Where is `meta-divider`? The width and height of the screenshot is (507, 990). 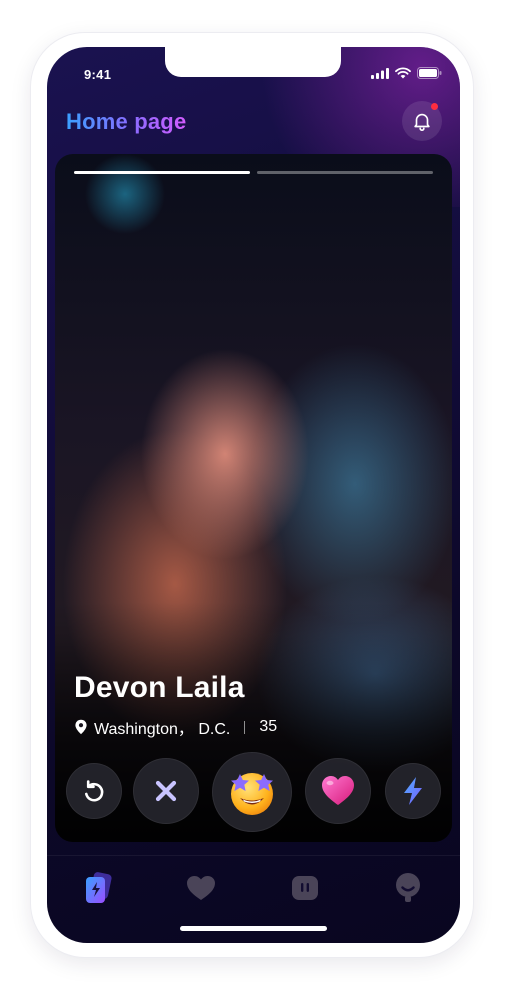
meta-divider is located at coordinates (245, 727).